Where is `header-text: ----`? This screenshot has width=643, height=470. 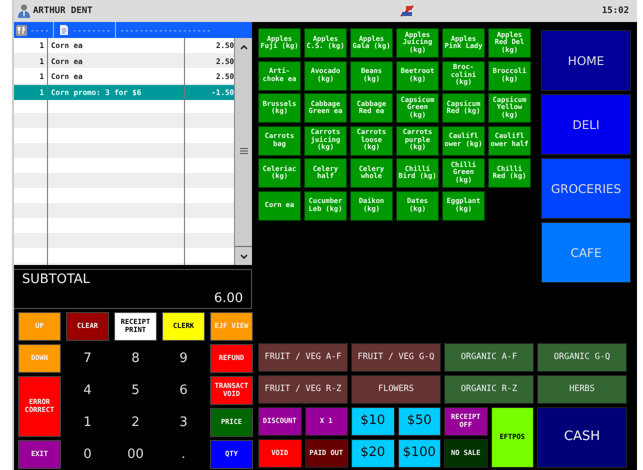 header-text: ---- is located at coordinates (40, 30).